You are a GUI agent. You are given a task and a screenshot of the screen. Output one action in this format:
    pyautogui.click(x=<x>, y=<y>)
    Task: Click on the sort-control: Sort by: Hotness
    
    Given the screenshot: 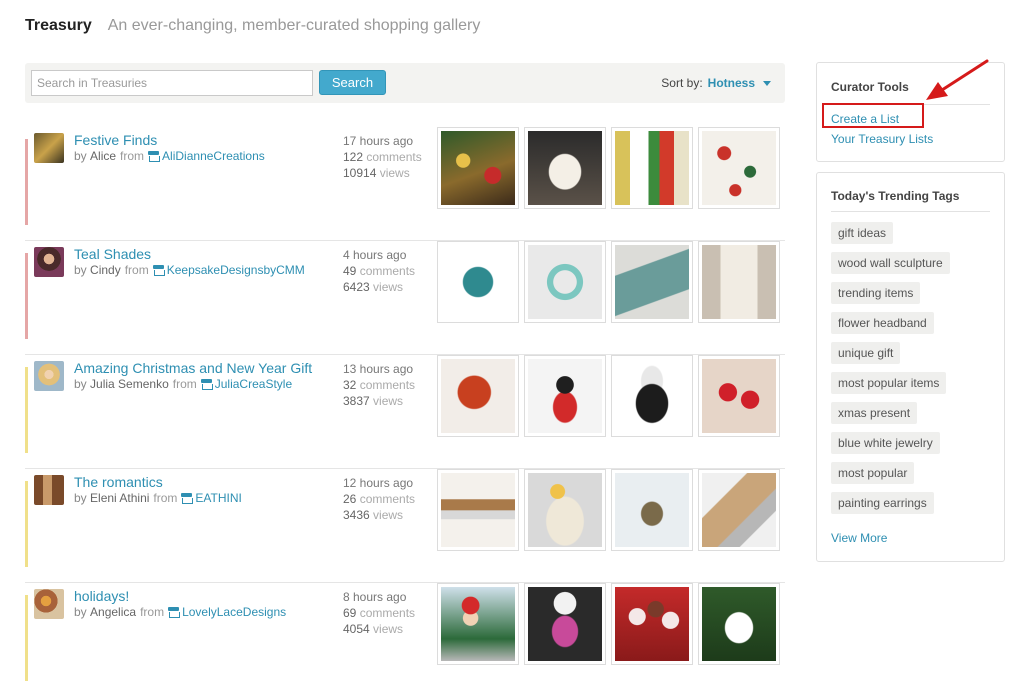 What is the action you would take?
    pyautogui.click(x=716, y=83)
    